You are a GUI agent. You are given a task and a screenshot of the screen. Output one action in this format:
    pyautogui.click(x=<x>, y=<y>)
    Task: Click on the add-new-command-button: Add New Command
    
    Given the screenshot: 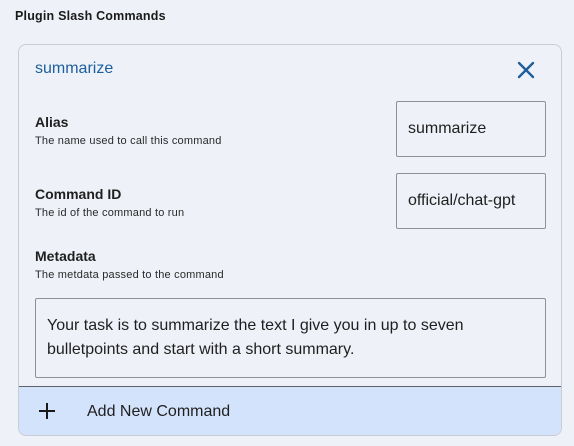 What is the action you would take?
    pyautogui.click(x=290, y=411)
    